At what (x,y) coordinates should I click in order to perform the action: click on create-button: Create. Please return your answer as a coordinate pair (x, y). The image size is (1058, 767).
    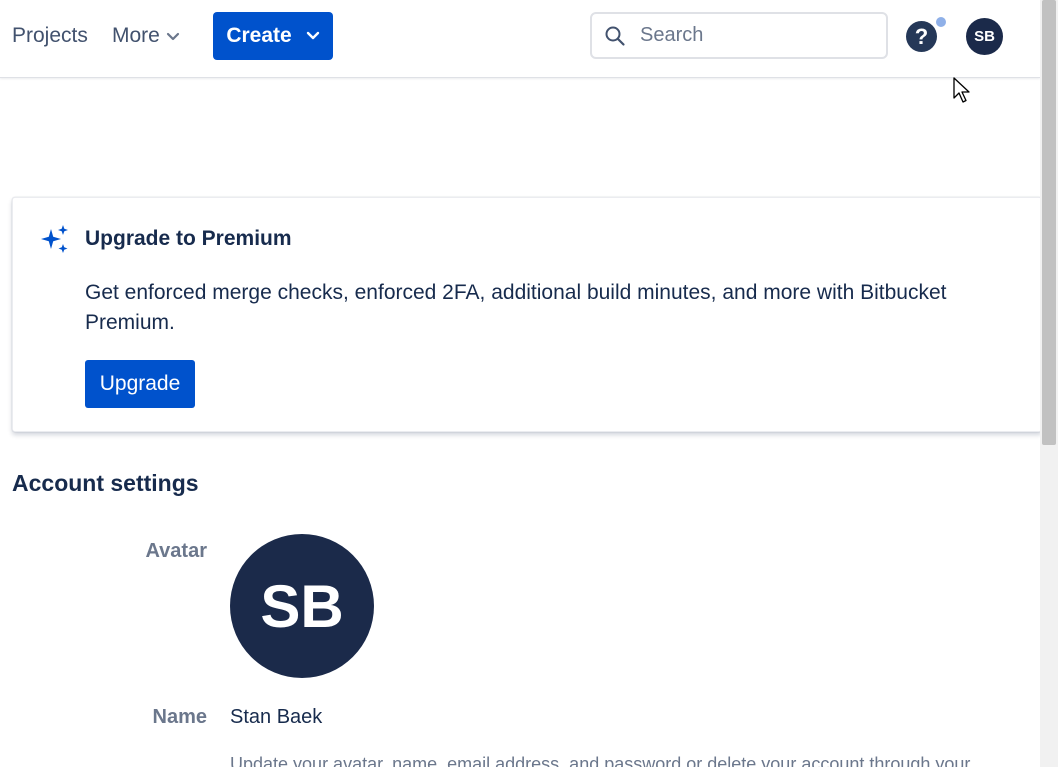
    Looking at the image, I should click on (273, 36).